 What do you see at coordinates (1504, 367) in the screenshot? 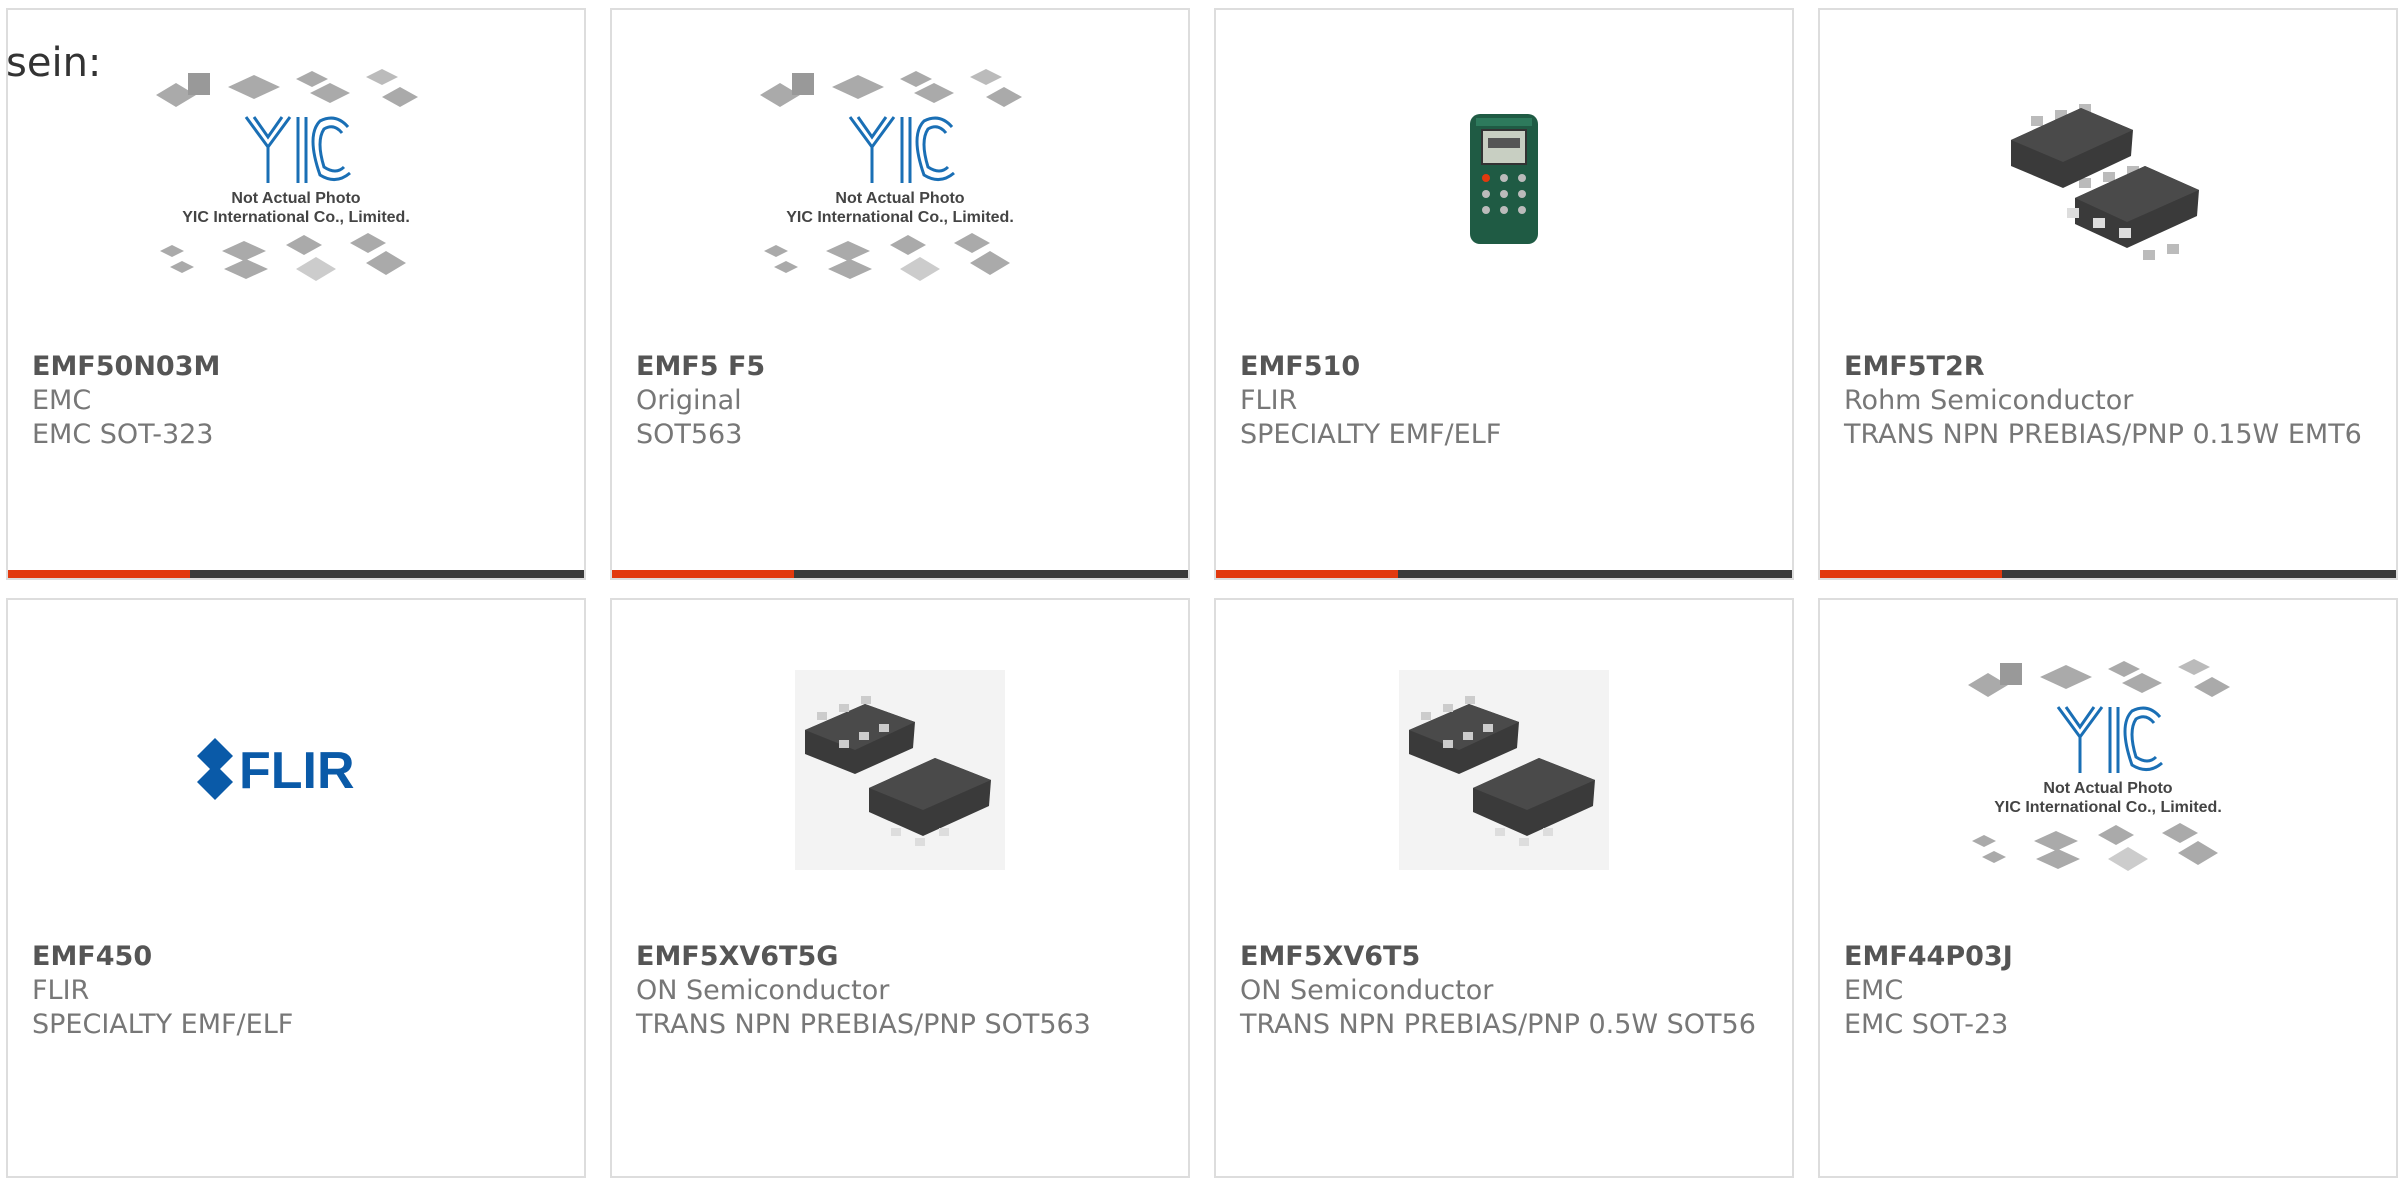
I see `part-number: EMF510` at bounding box center [1504, 367].